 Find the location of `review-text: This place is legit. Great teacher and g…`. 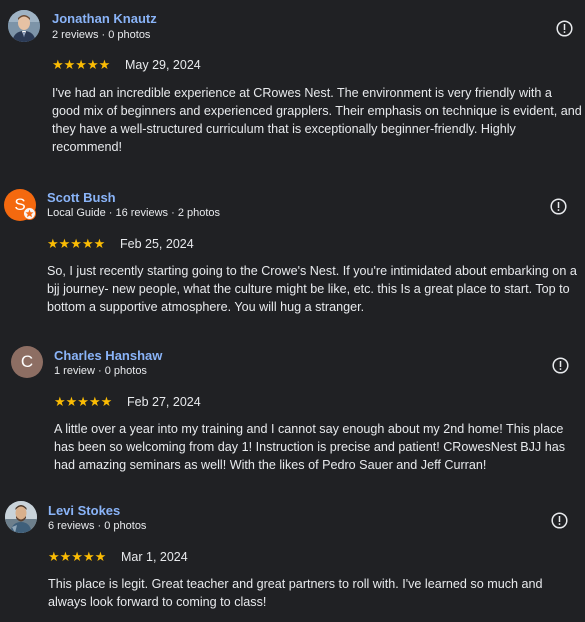

review-text: This place is legit. Great teacher and g… is located at coordinates (295, 593).